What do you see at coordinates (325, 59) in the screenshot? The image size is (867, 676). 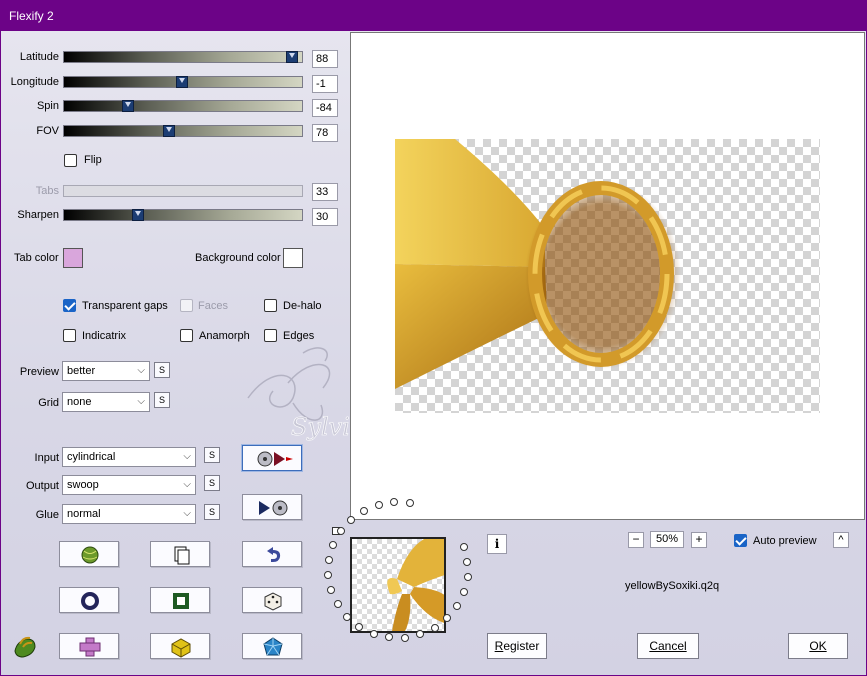 I see `latitude-value: 88` at bounding box center [325, 59].